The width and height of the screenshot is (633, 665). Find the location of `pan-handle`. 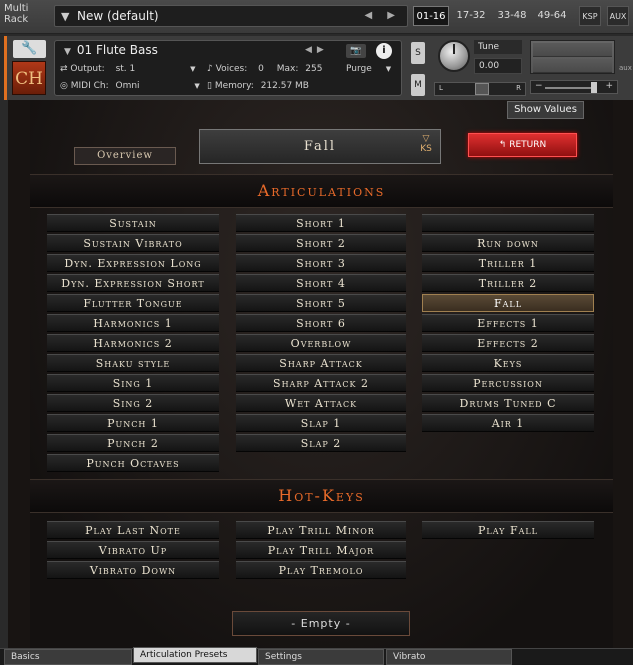

pan-handle is located at coordinates (482, 89).